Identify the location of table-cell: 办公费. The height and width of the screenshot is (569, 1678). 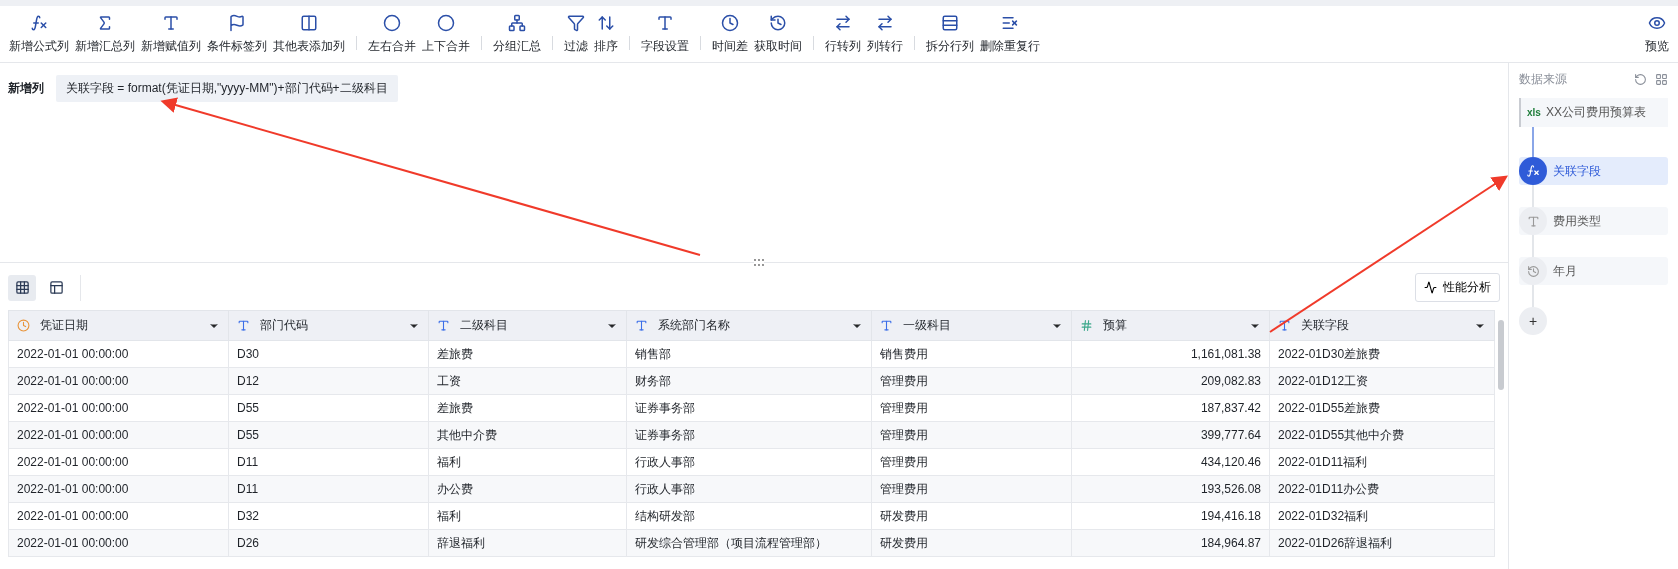
(527, 489).